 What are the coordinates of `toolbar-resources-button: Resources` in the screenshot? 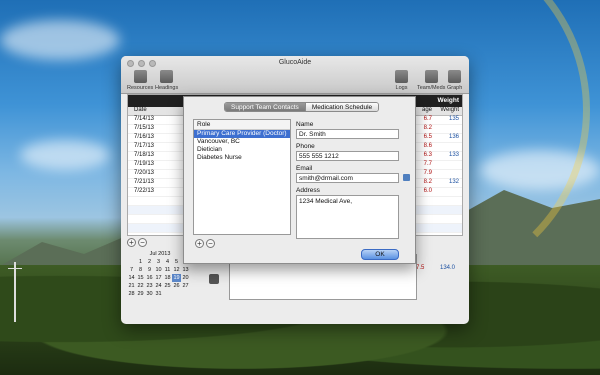 It's located at (140, 80).